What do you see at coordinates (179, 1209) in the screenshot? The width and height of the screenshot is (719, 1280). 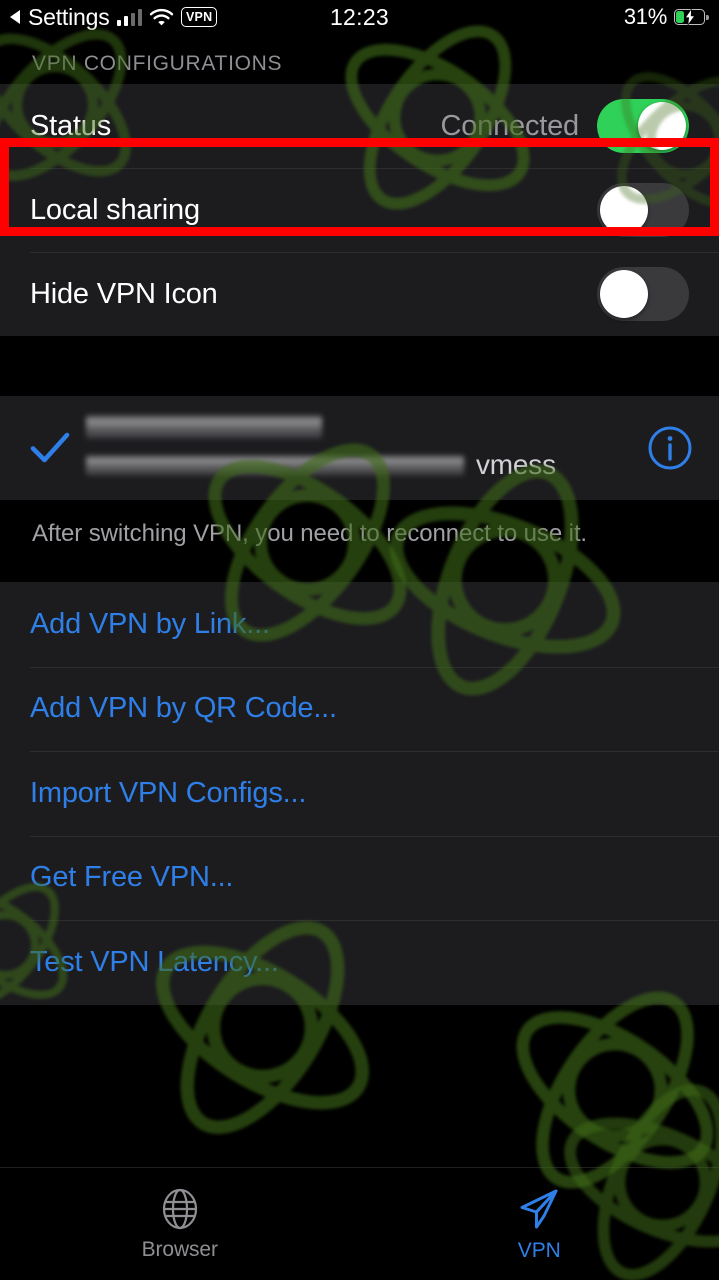 I see `globe-icon` at bounding box center [179, 1209].